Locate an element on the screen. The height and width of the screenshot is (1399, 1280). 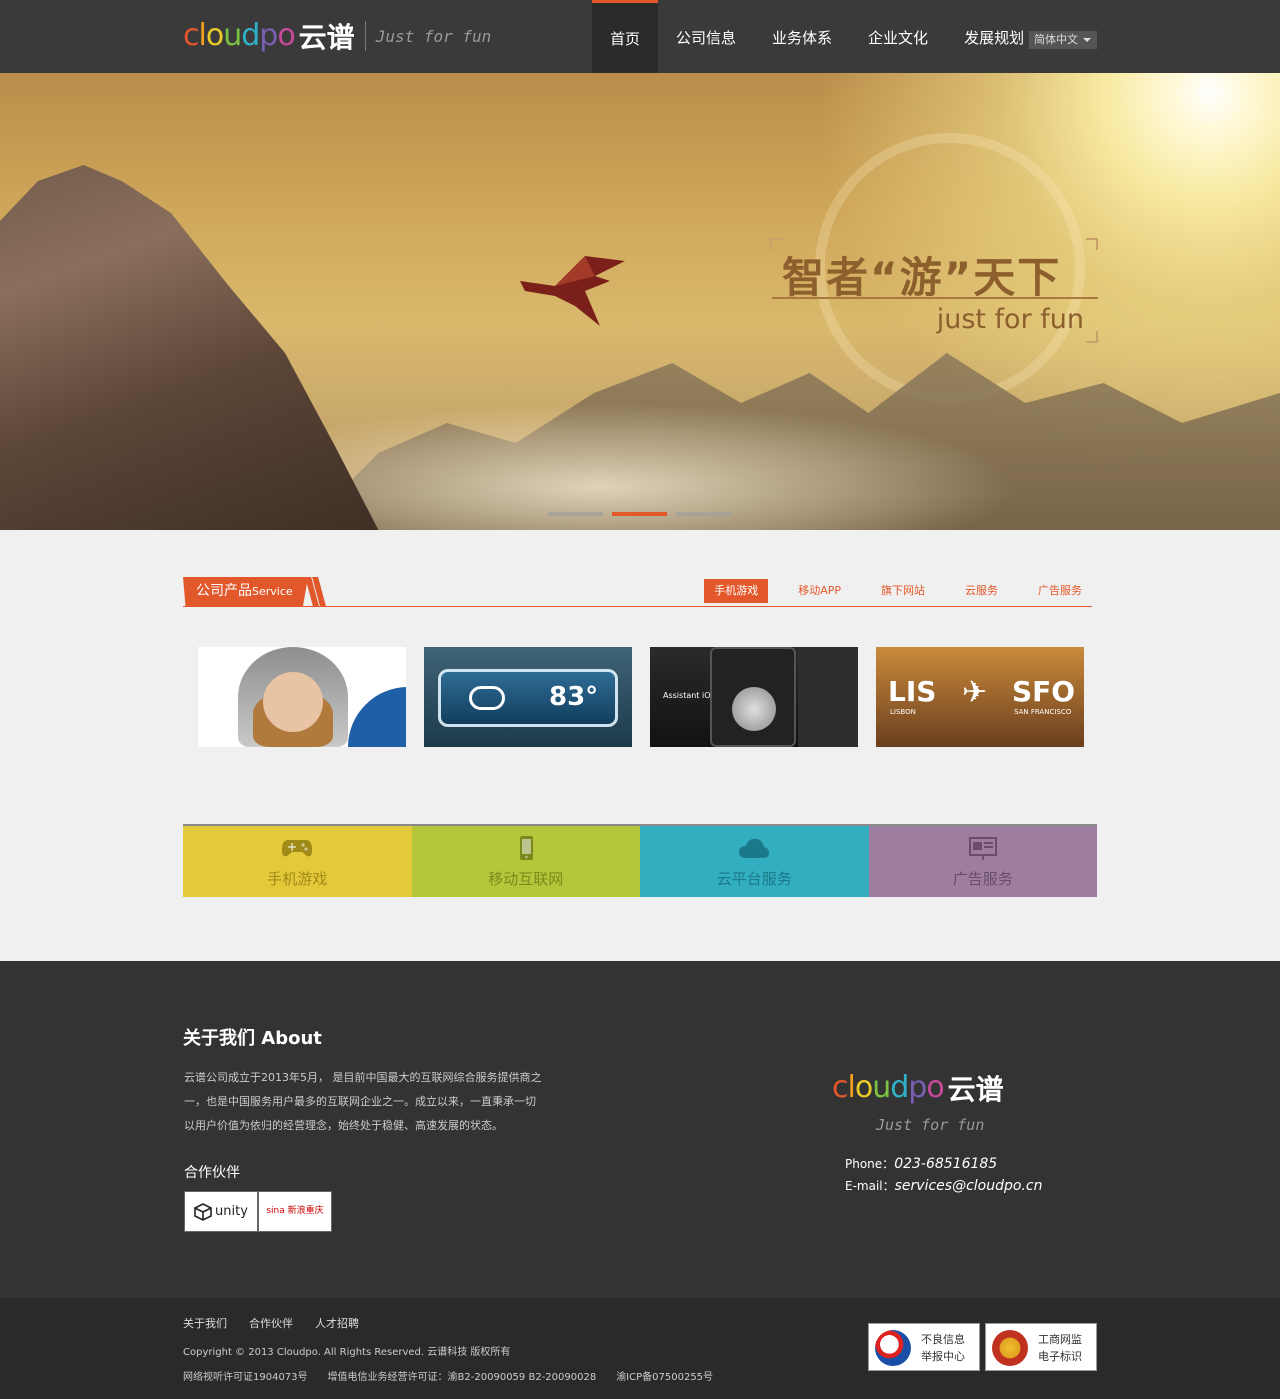
product-thumb-recorder: Assistant iOS App is located at coordinates (754, 697).